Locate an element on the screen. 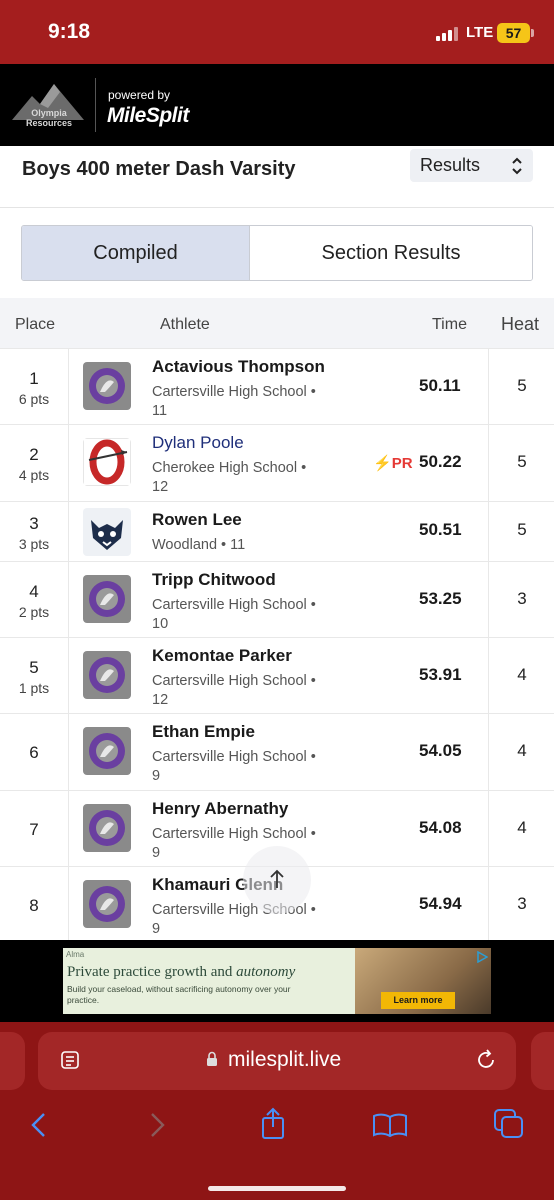 The image size is (554, 1200). pr-badge: ⚡PR is located at coordinates (393, 463).